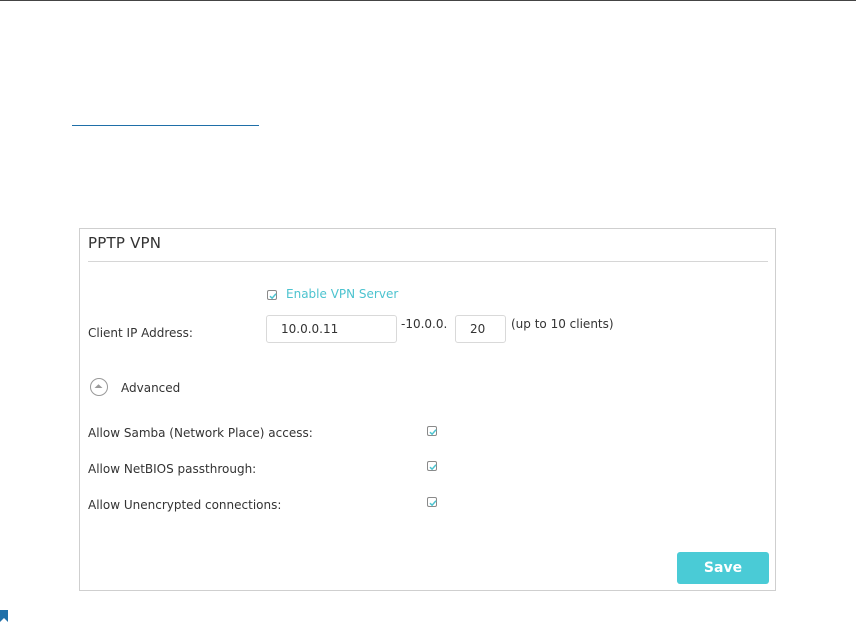 Image resolution: width=856 pixels, height=622 pixels. Describe the element at coordinates (428, 0) in the screenshot. I see `top-divider` at that location.